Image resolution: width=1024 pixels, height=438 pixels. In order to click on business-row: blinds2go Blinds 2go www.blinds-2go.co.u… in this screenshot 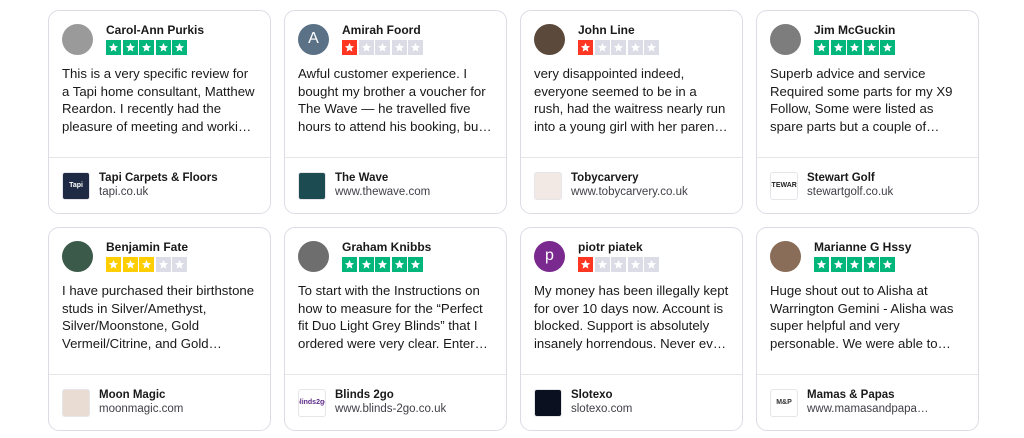, I will do `click(395, 402)`.